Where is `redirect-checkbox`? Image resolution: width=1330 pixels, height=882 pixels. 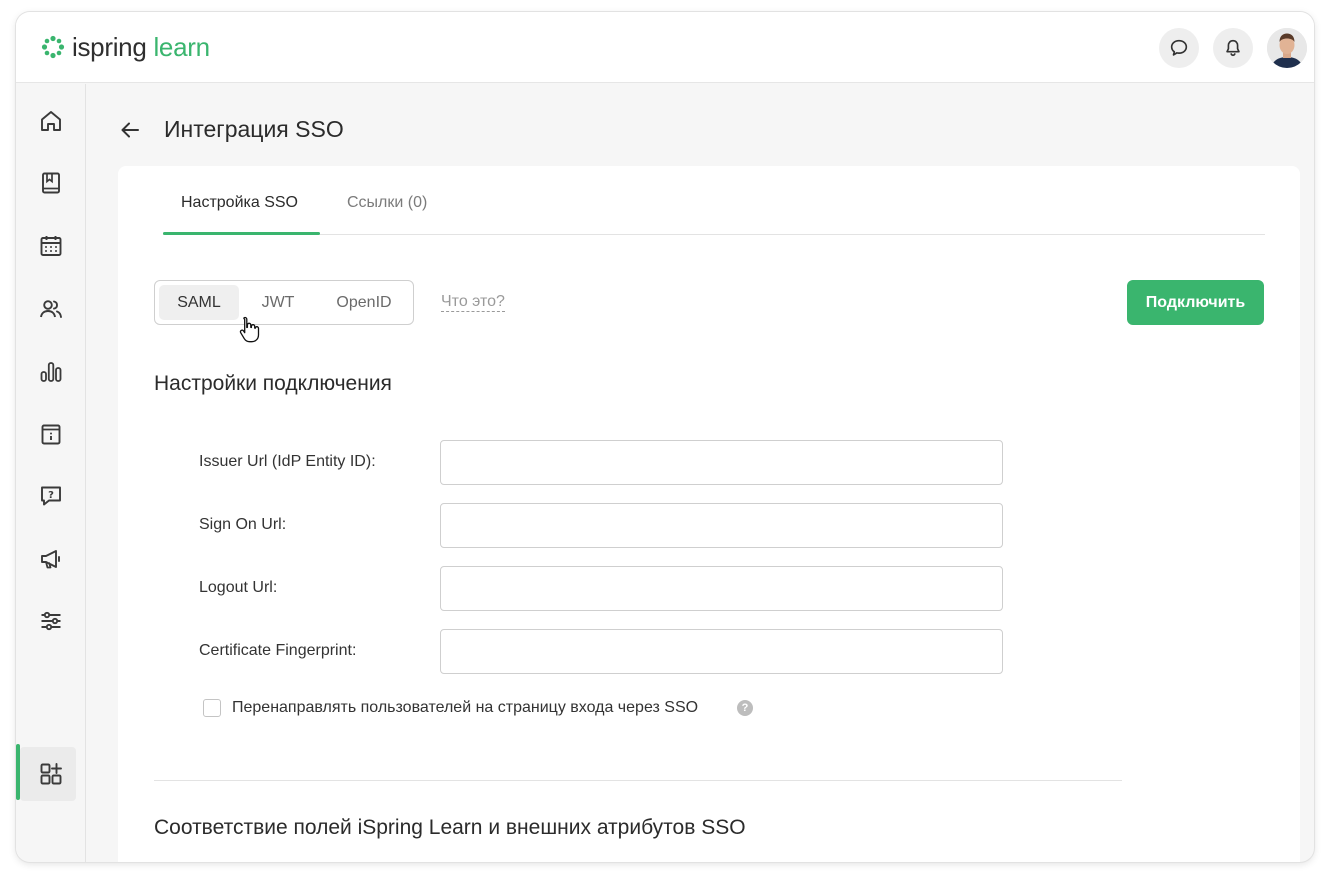 redirect-checkbox is located at coordinates (212, 708).